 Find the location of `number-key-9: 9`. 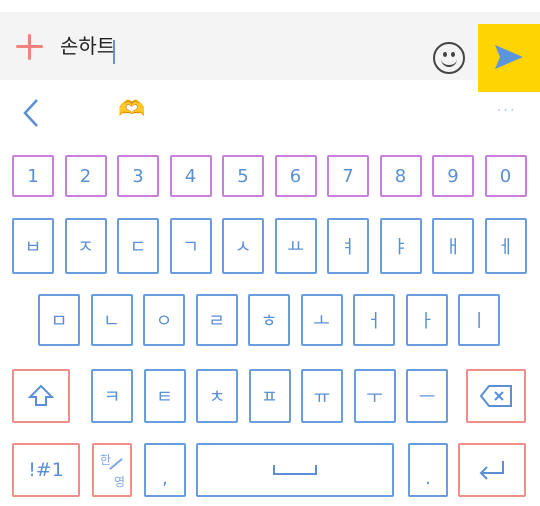

number-key-9: 9 is located at coordinates (453, 176).